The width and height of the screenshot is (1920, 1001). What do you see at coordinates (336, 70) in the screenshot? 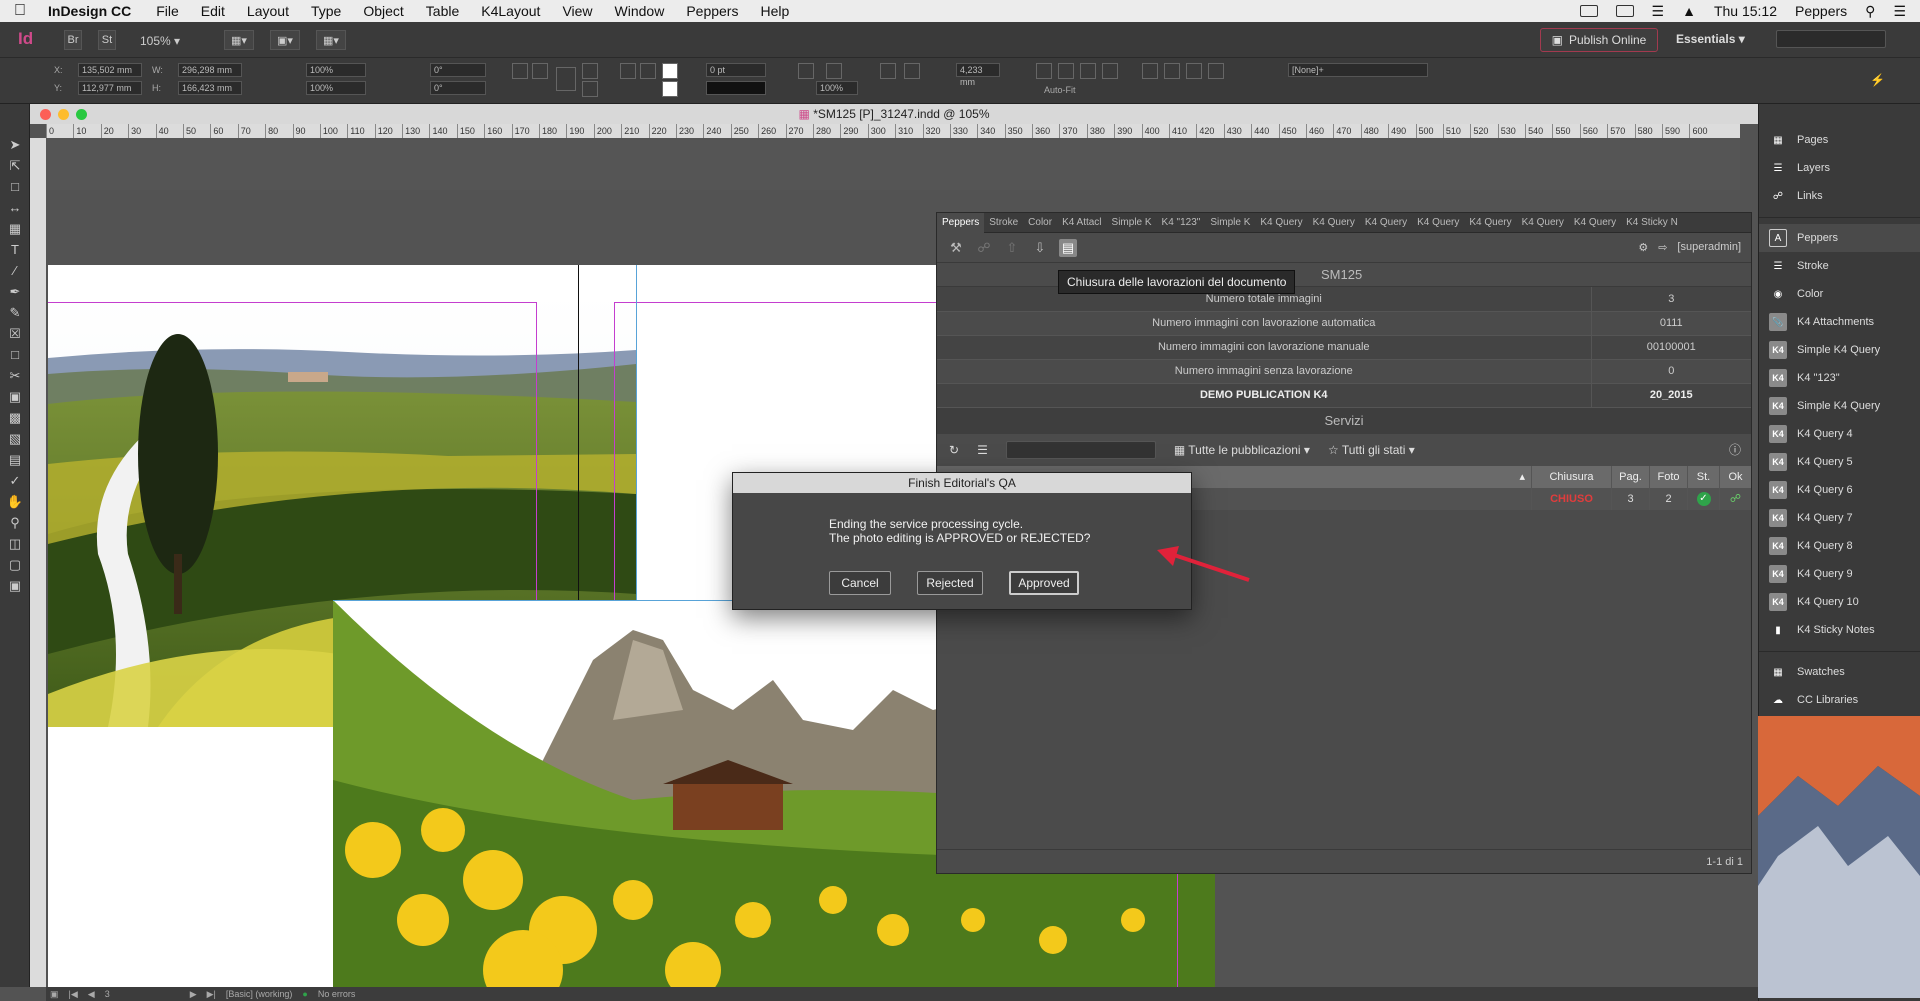
I see `scale-x-field: 100%` at bounding box center [336, 70].